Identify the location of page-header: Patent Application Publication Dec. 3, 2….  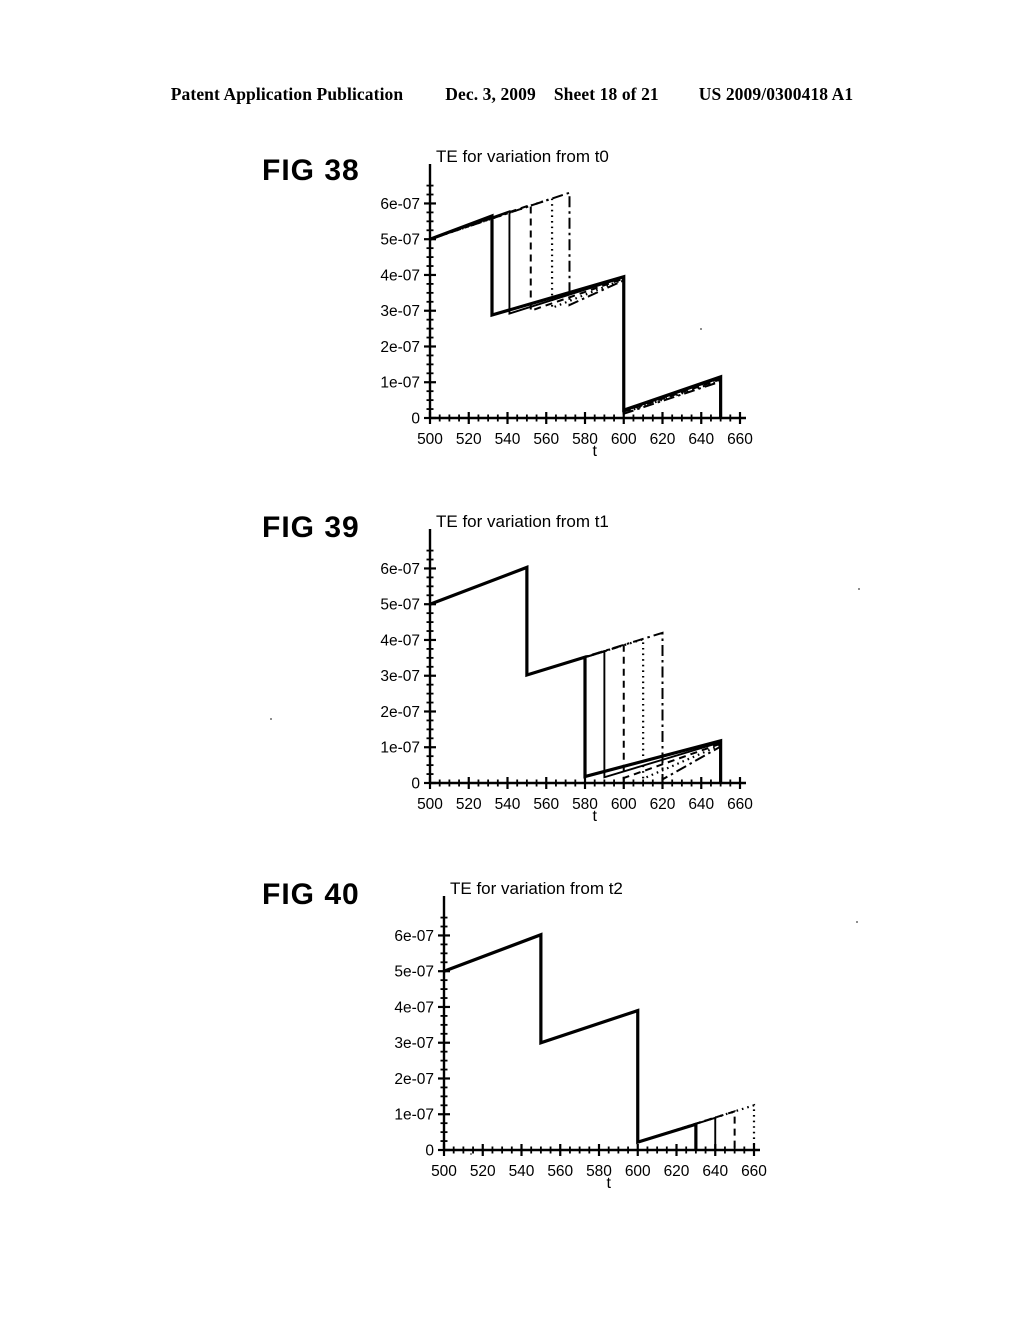
(512, 94).